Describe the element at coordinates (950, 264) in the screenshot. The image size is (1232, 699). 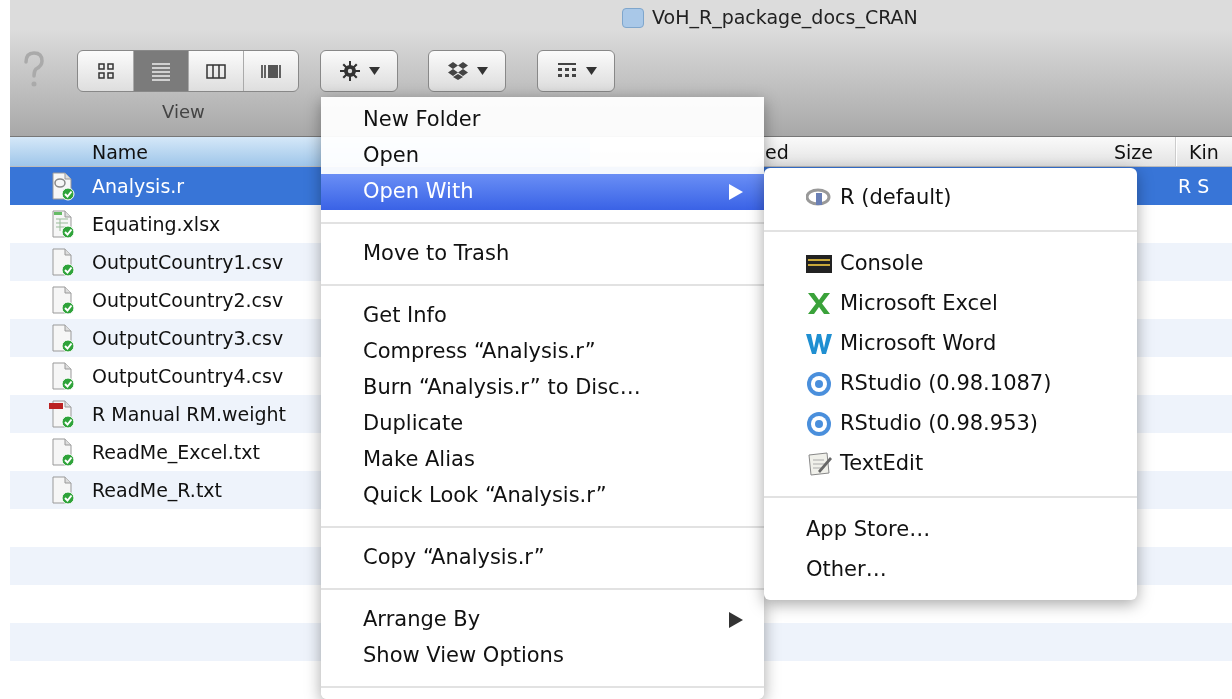
I see `submenu-item: Console` at that location.